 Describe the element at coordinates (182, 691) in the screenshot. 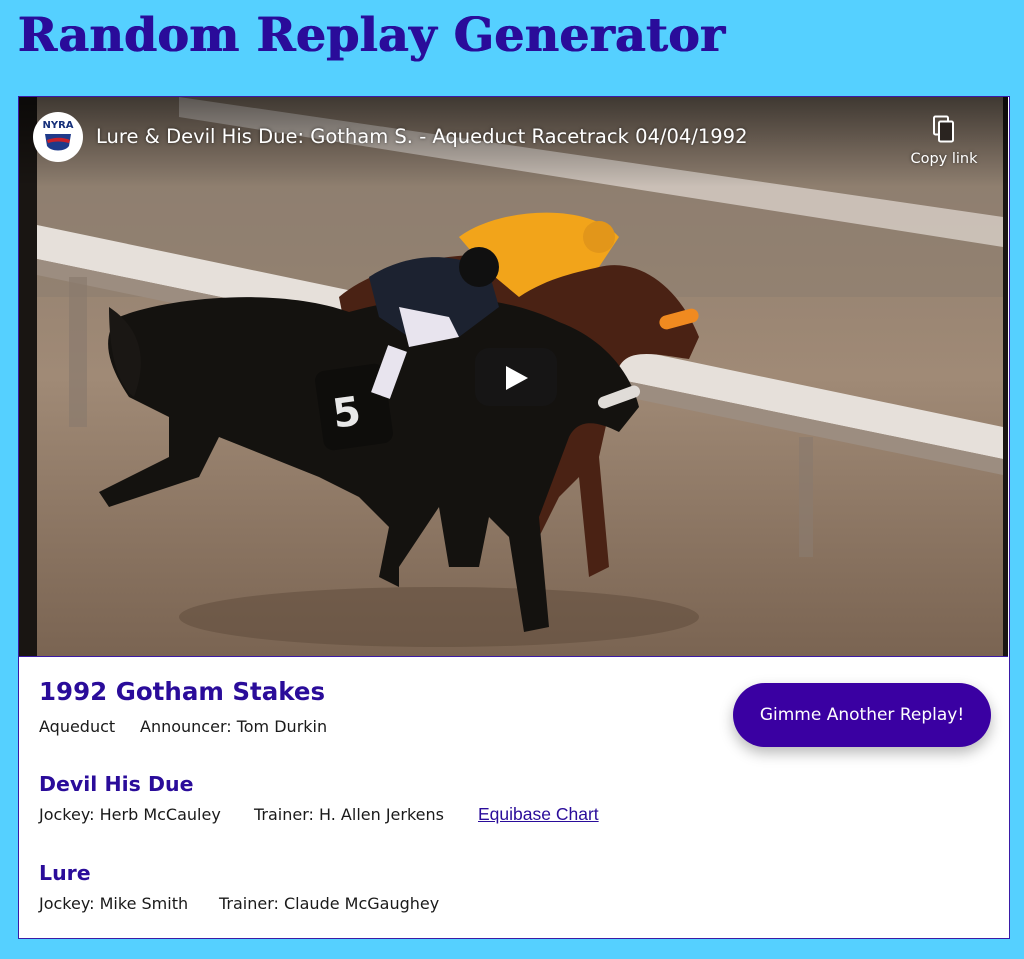

I see `race-title: 1992 Gotham Stakes` at that location.